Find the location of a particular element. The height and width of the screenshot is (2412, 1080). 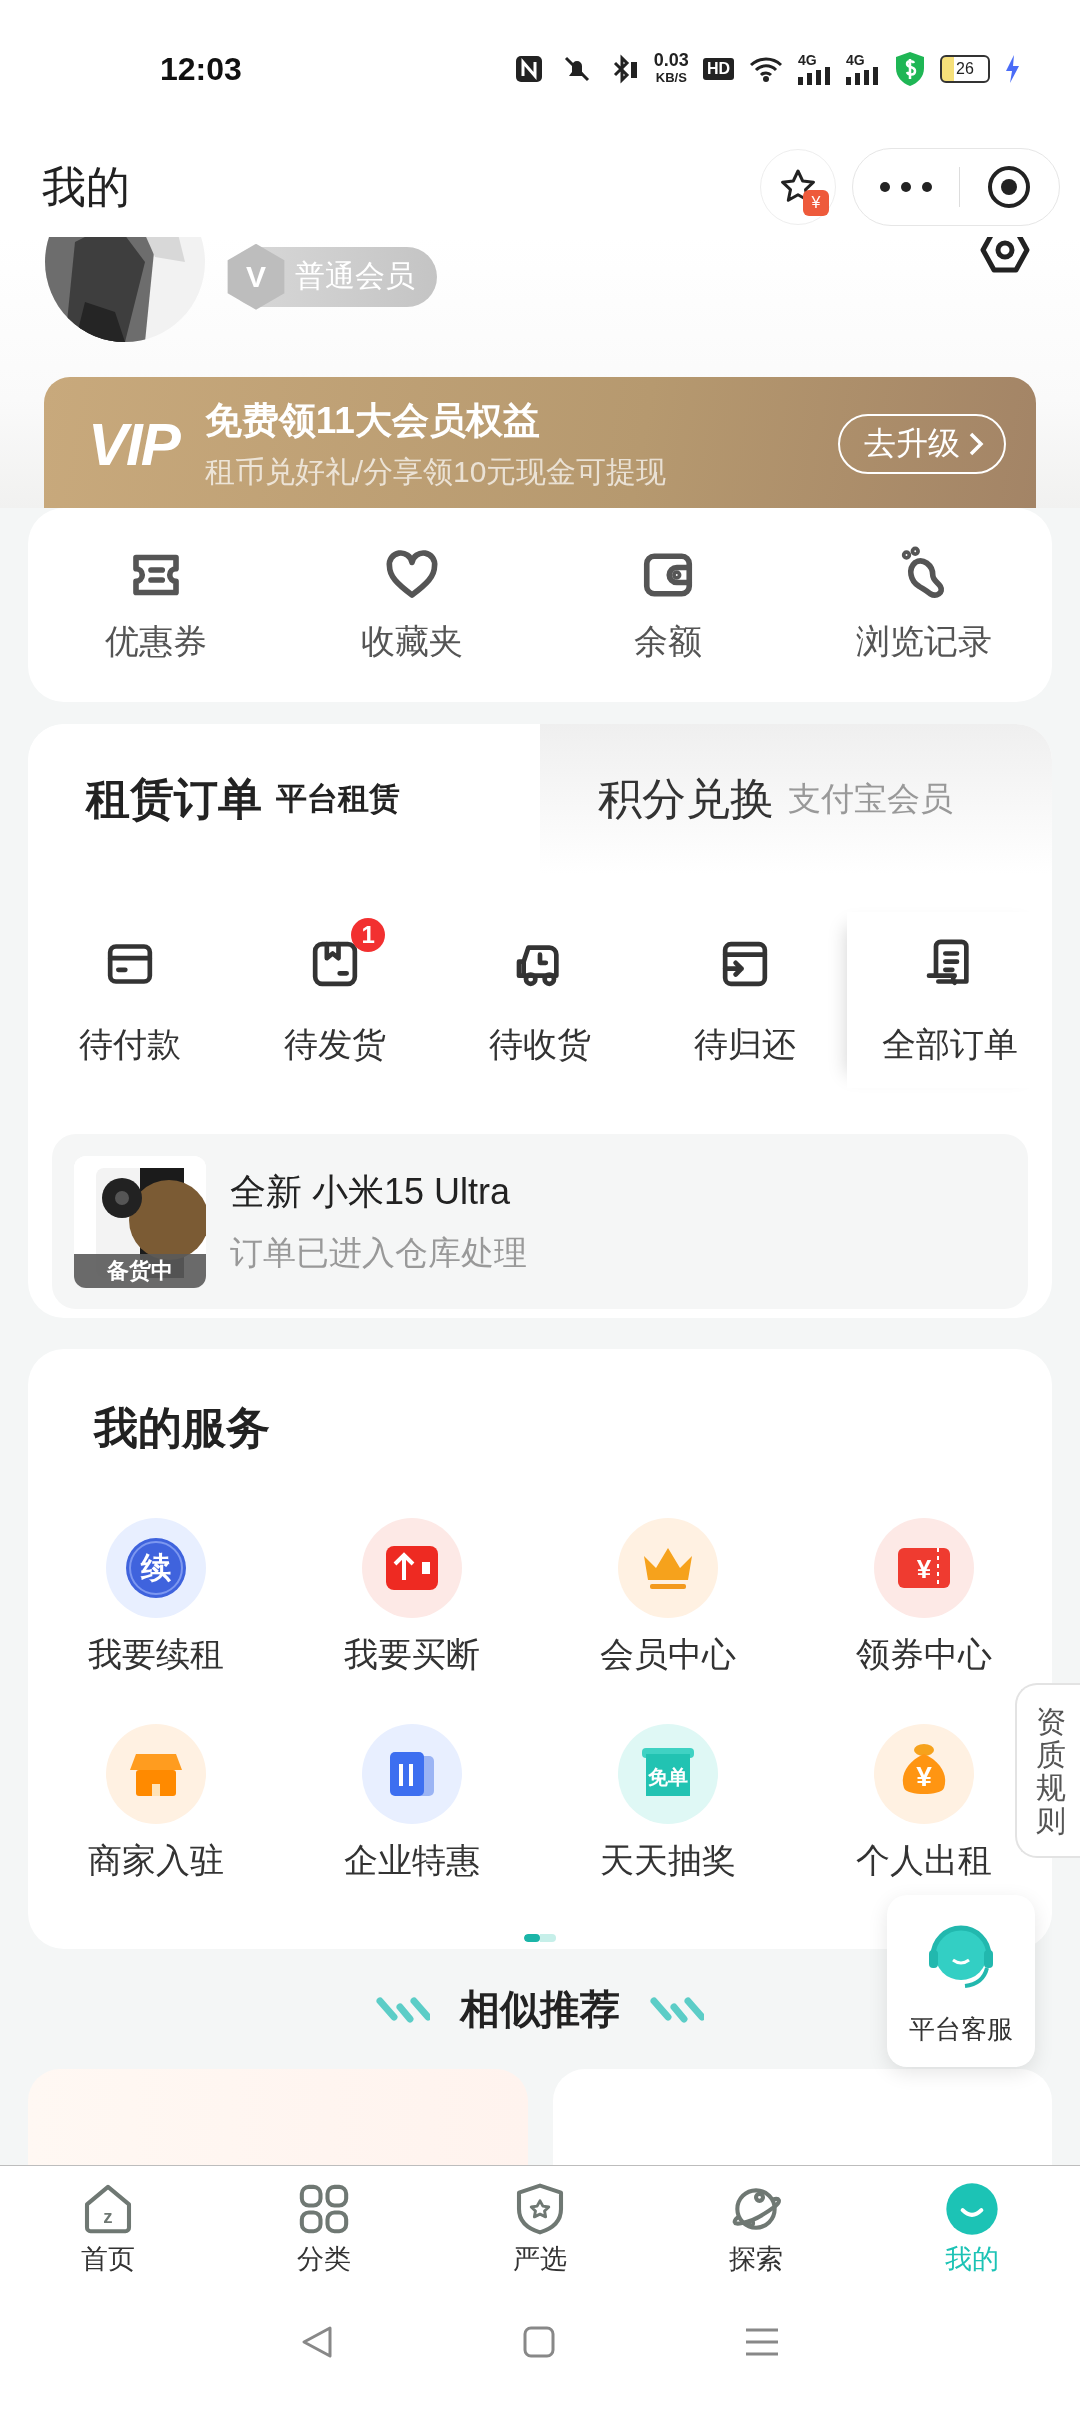

banner-subtitle: 租币兑好礼/分享领10元现金可提现 is located at coordinates (435, 471).